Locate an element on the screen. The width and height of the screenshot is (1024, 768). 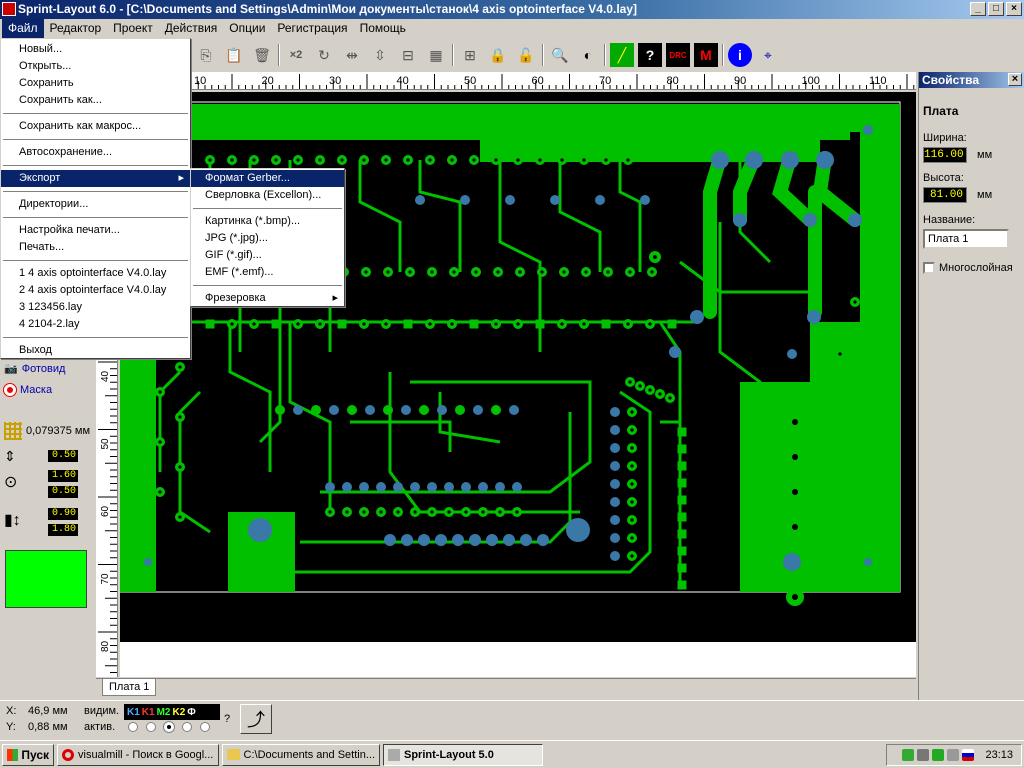
antivirus-icon is located at coordinates (938, 755).